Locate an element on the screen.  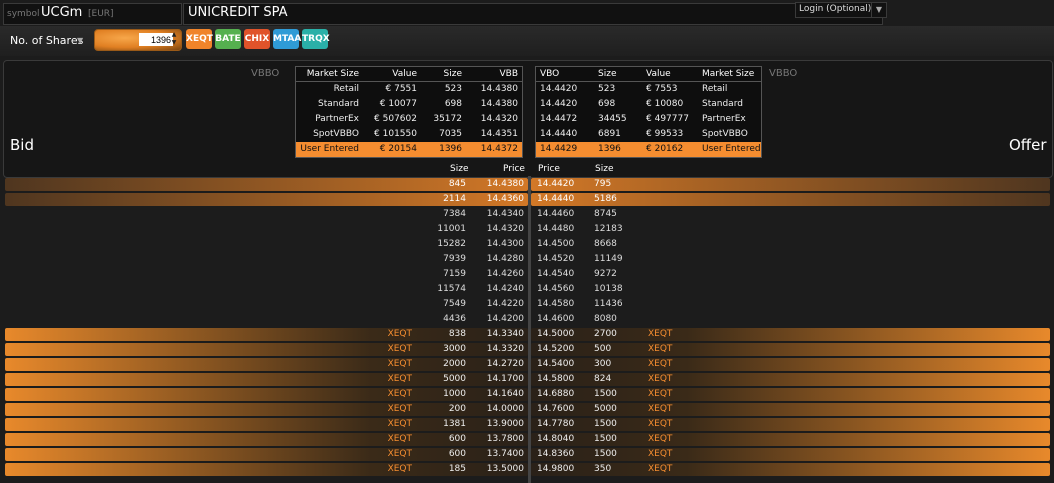
bid-price: 14.3320 is located at coordinates (505, 349).